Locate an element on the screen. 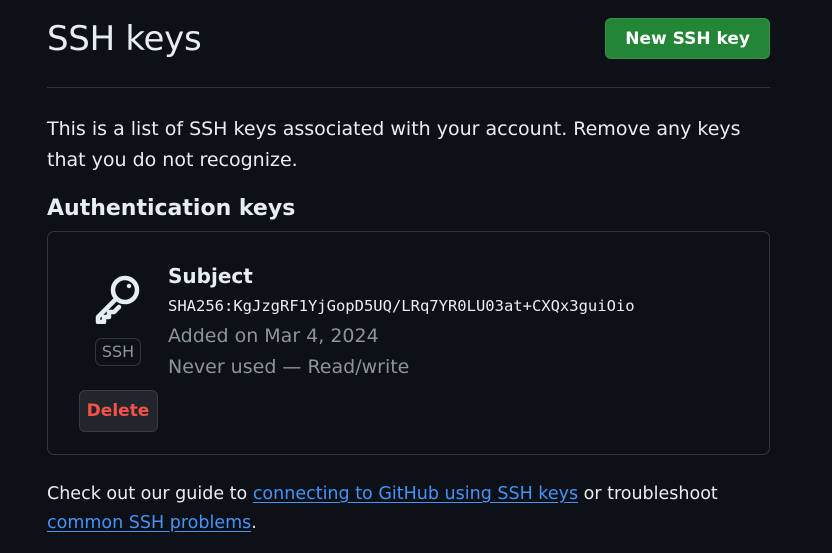 This screenshot has width=832, height=553. key-added-date: Added on Mar 4, 2024 is located at coordinates (273, 336).